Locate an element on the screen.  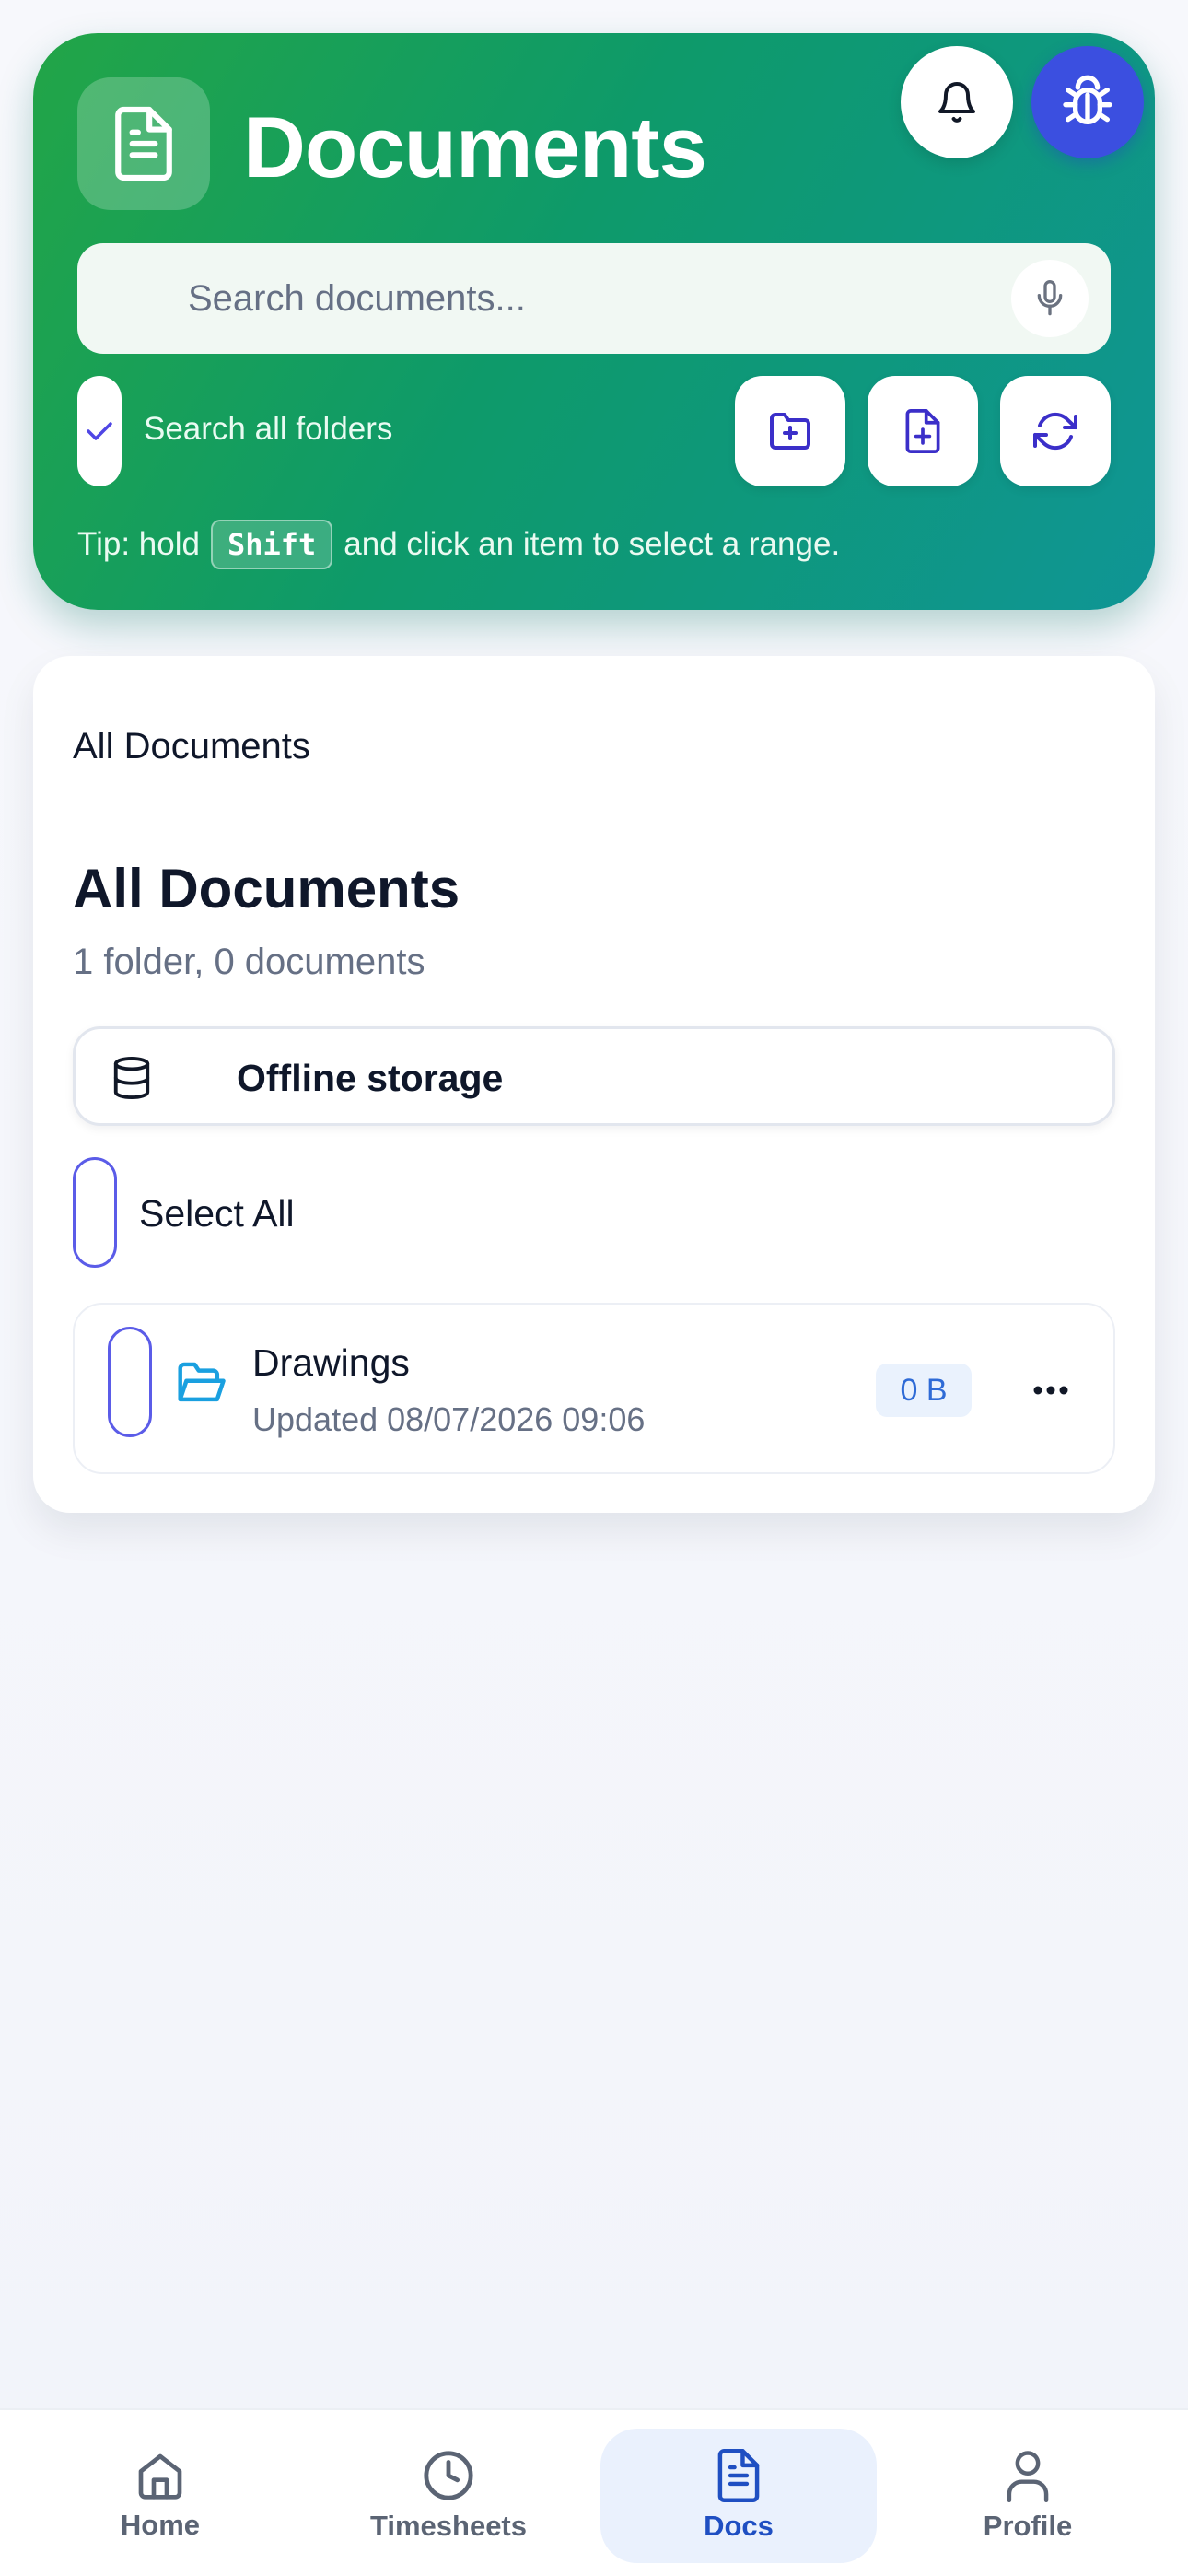
file-plus-icon is located at coordinates (922, 431).